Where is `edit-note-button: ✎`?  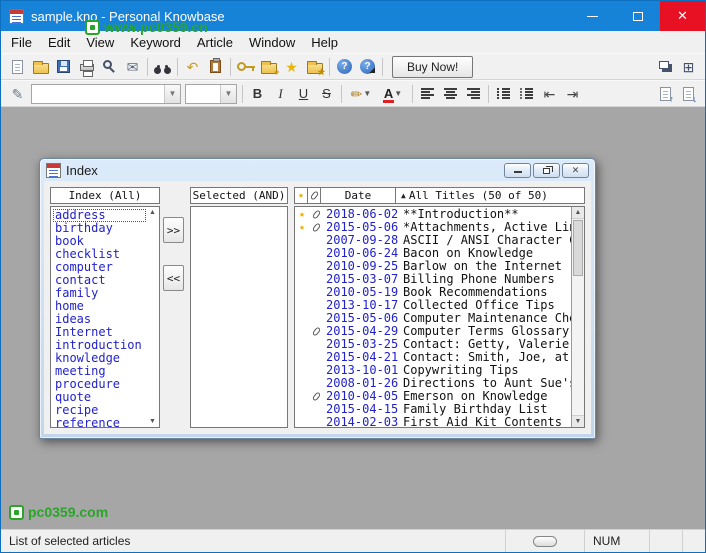
edit-note-button: ✎ is located at coordinates (17, 94).